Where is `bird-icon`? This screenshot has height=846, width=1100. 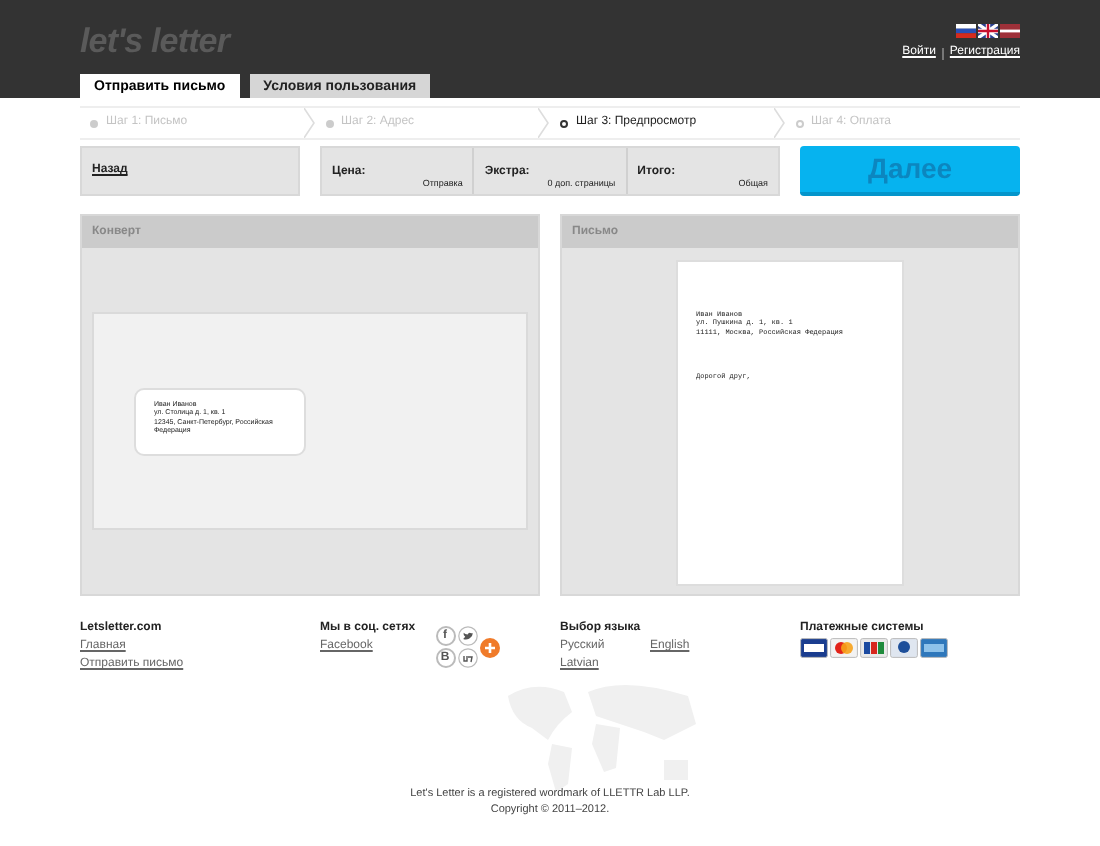
bird-icon is located at coordinates (467, 636).